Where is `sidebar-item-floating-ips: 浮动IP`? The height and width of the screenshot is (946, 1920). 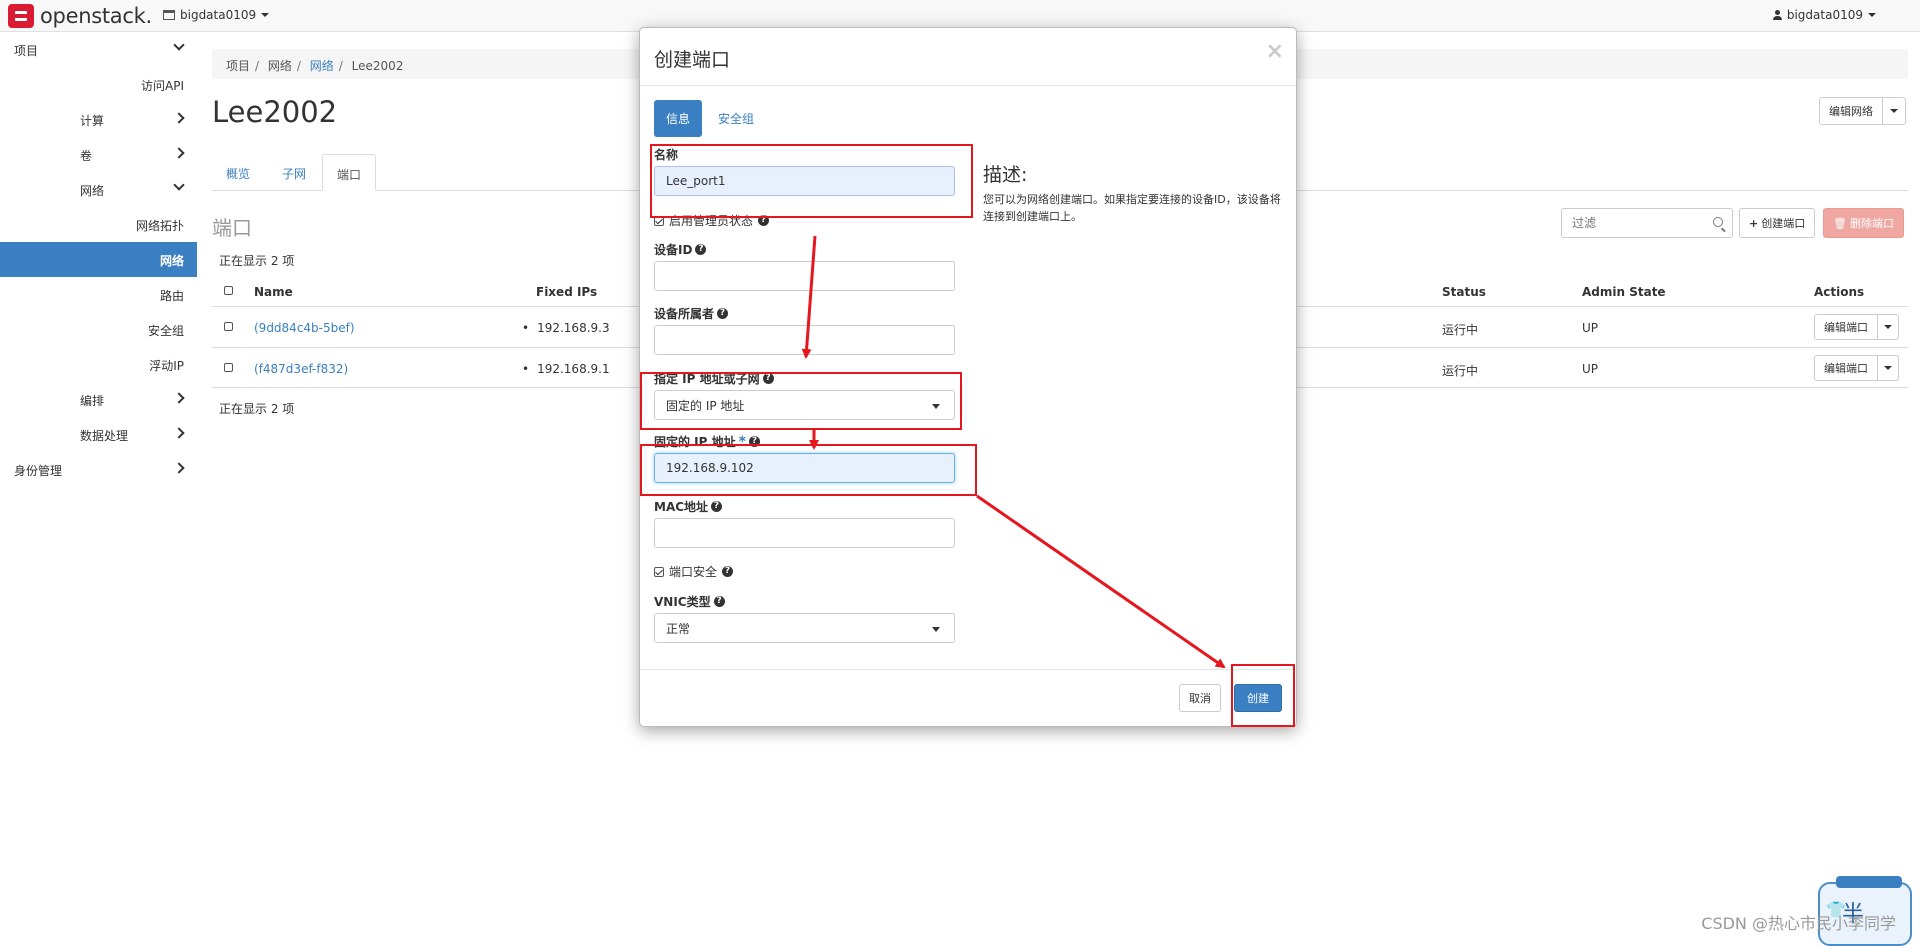
sidebar-item-floating-ips: 浮动IP is located at coordinates (98, 364).